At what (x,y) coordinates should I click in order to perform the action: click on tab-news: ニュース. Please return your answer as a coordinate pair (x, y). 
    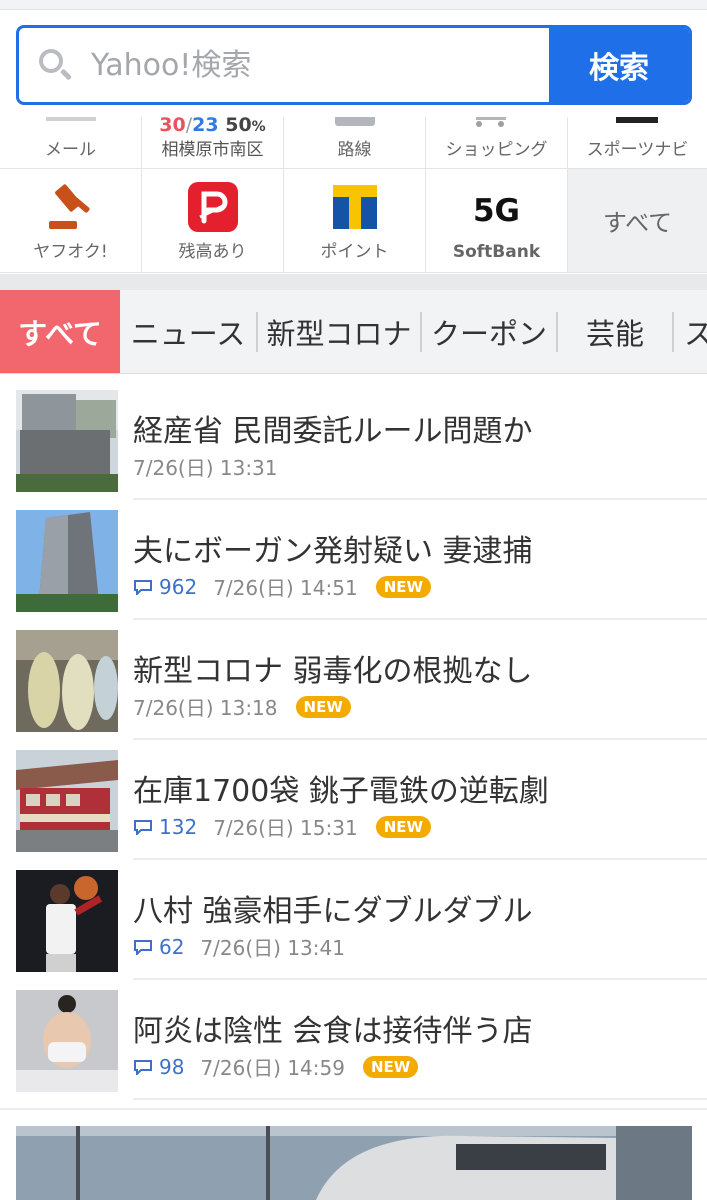
    Looking at the image, I should click on (188, 331).